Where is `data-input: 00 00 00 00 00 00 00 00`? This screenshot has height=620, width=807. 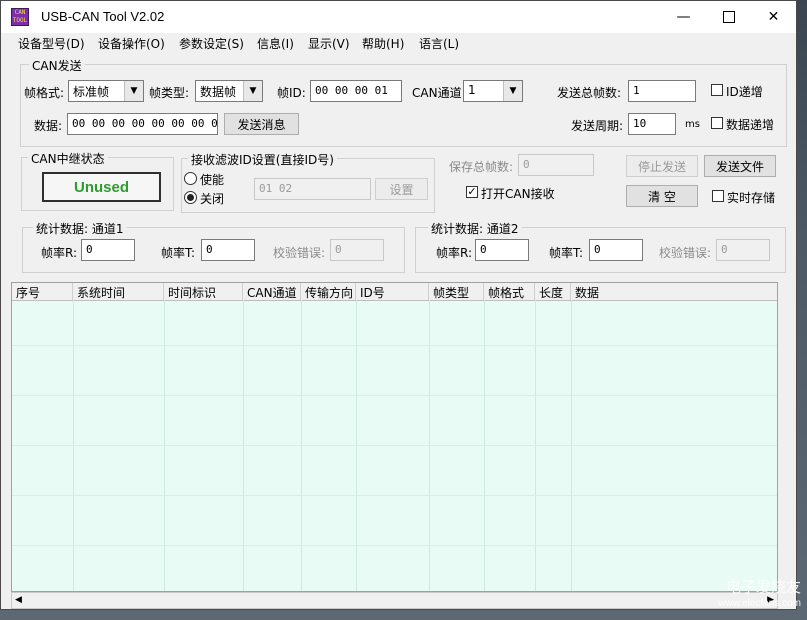 data-input: 00 00 00 00 00 00 00 00 is located at coordinates (142, 124).